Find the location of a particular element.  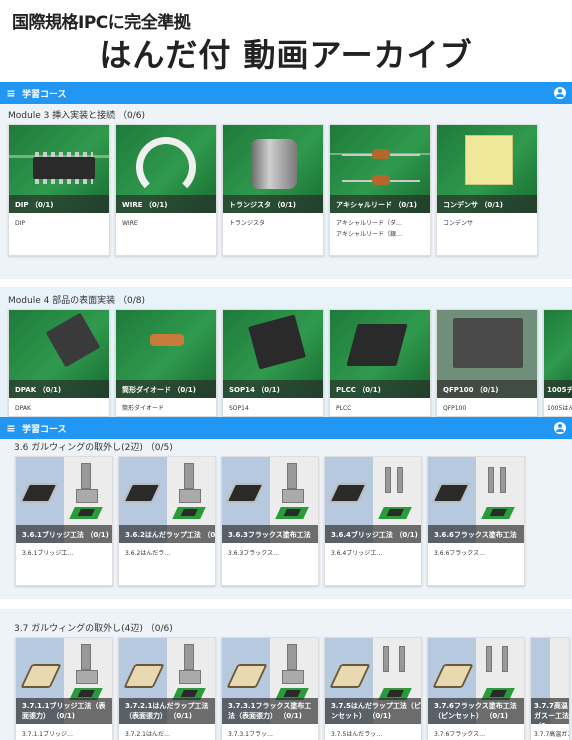

card-caption: 3.7.1.1ブリッジ工法（表面張力） （0/1) is located at coordinates (64, 711).